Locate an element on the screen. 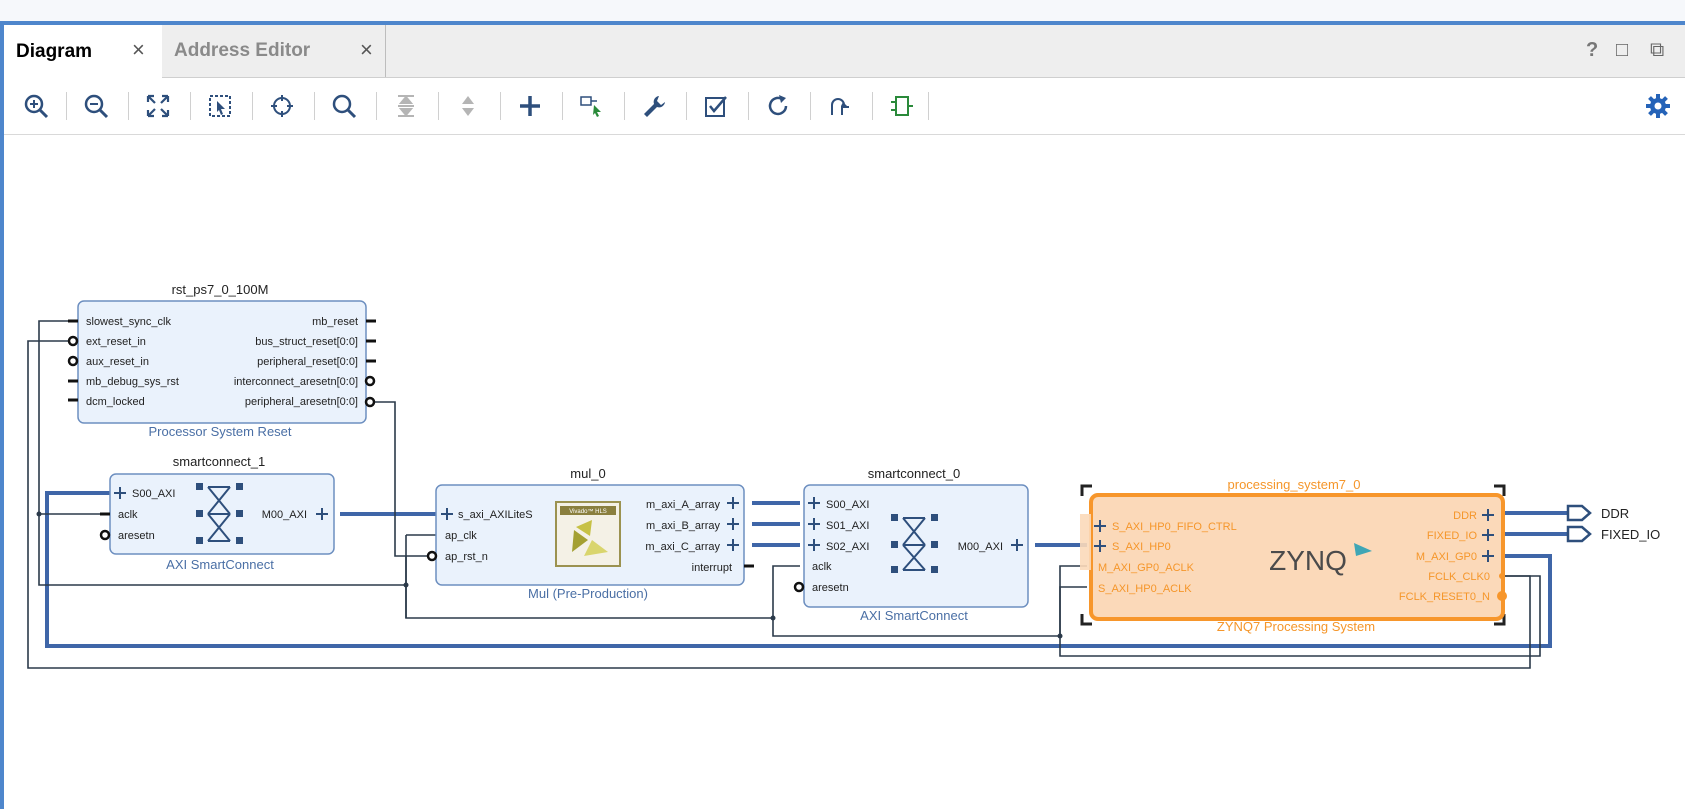 The height and width of the screenshot is (809, 1685). svg-text: Vivado™ HLS is located at coordinates (588, 511).